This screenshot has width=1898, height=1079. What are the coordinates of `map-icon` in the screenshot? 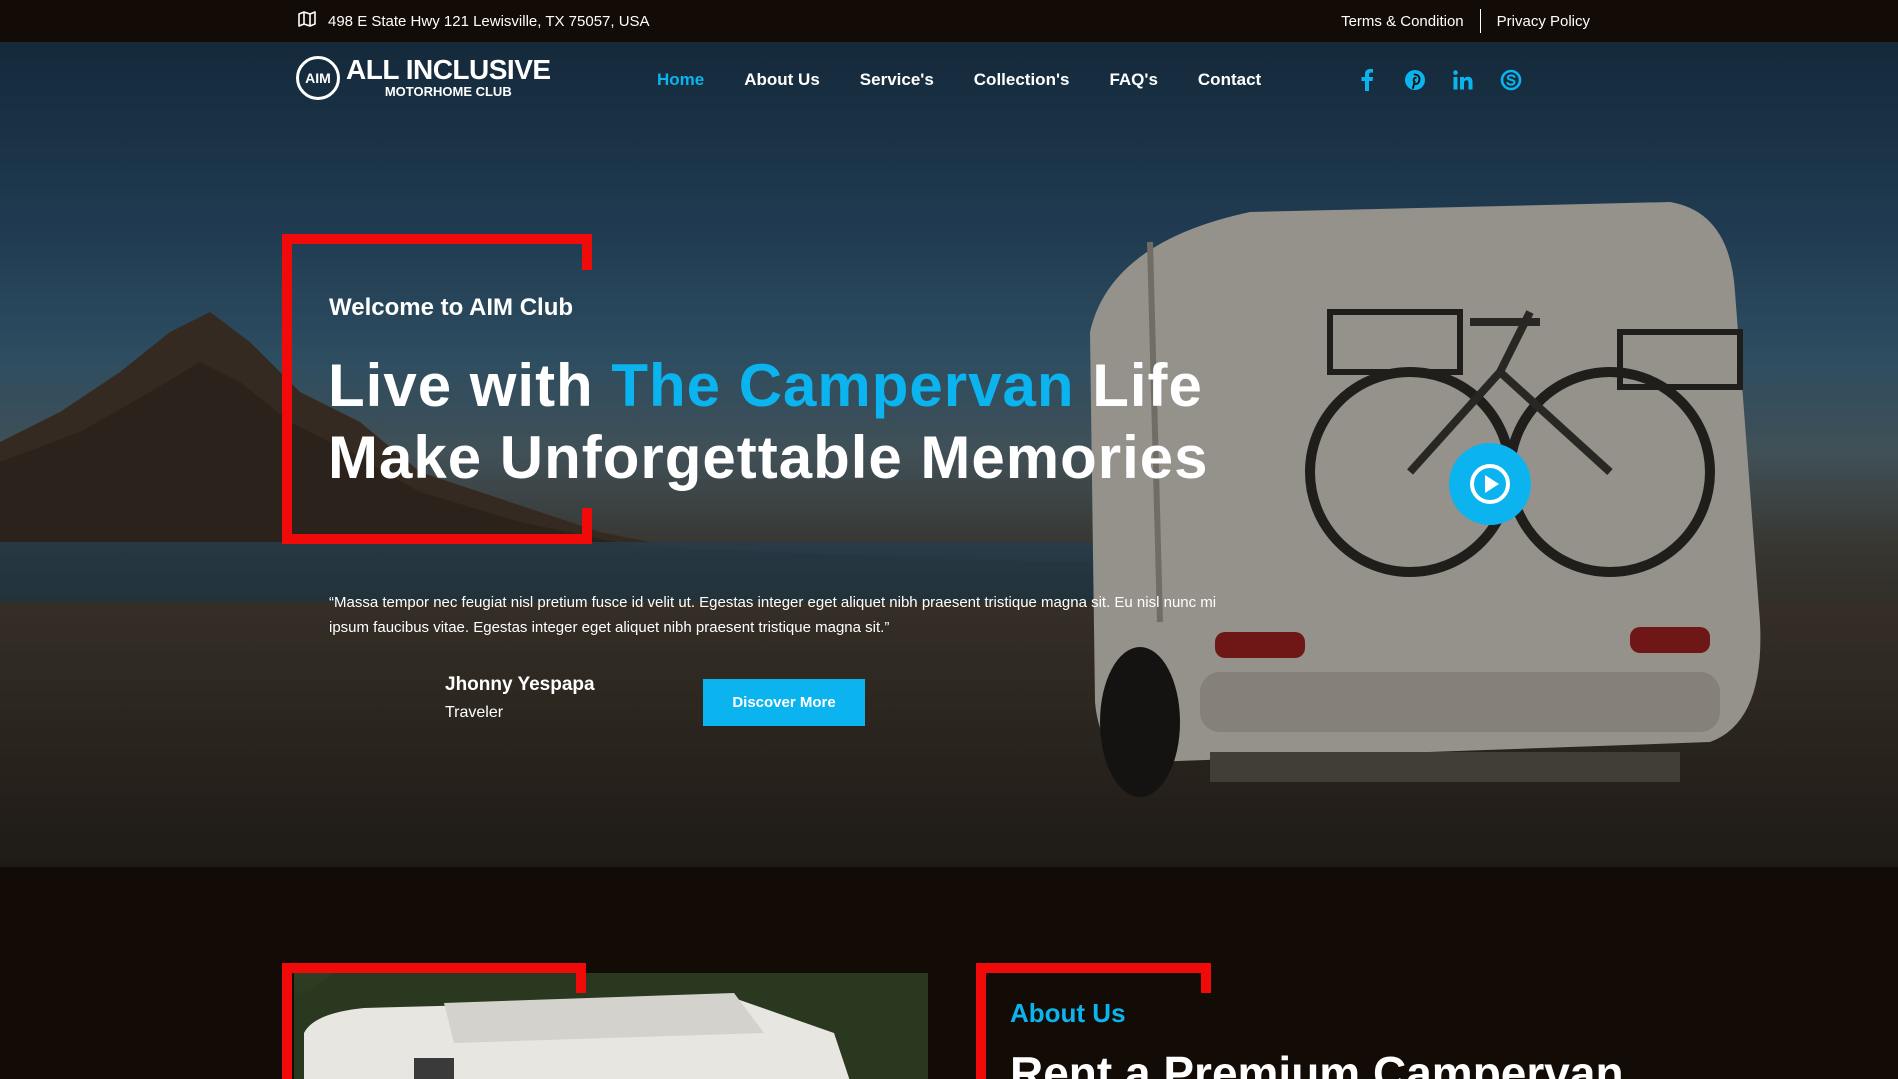 It's located at (307, 21).